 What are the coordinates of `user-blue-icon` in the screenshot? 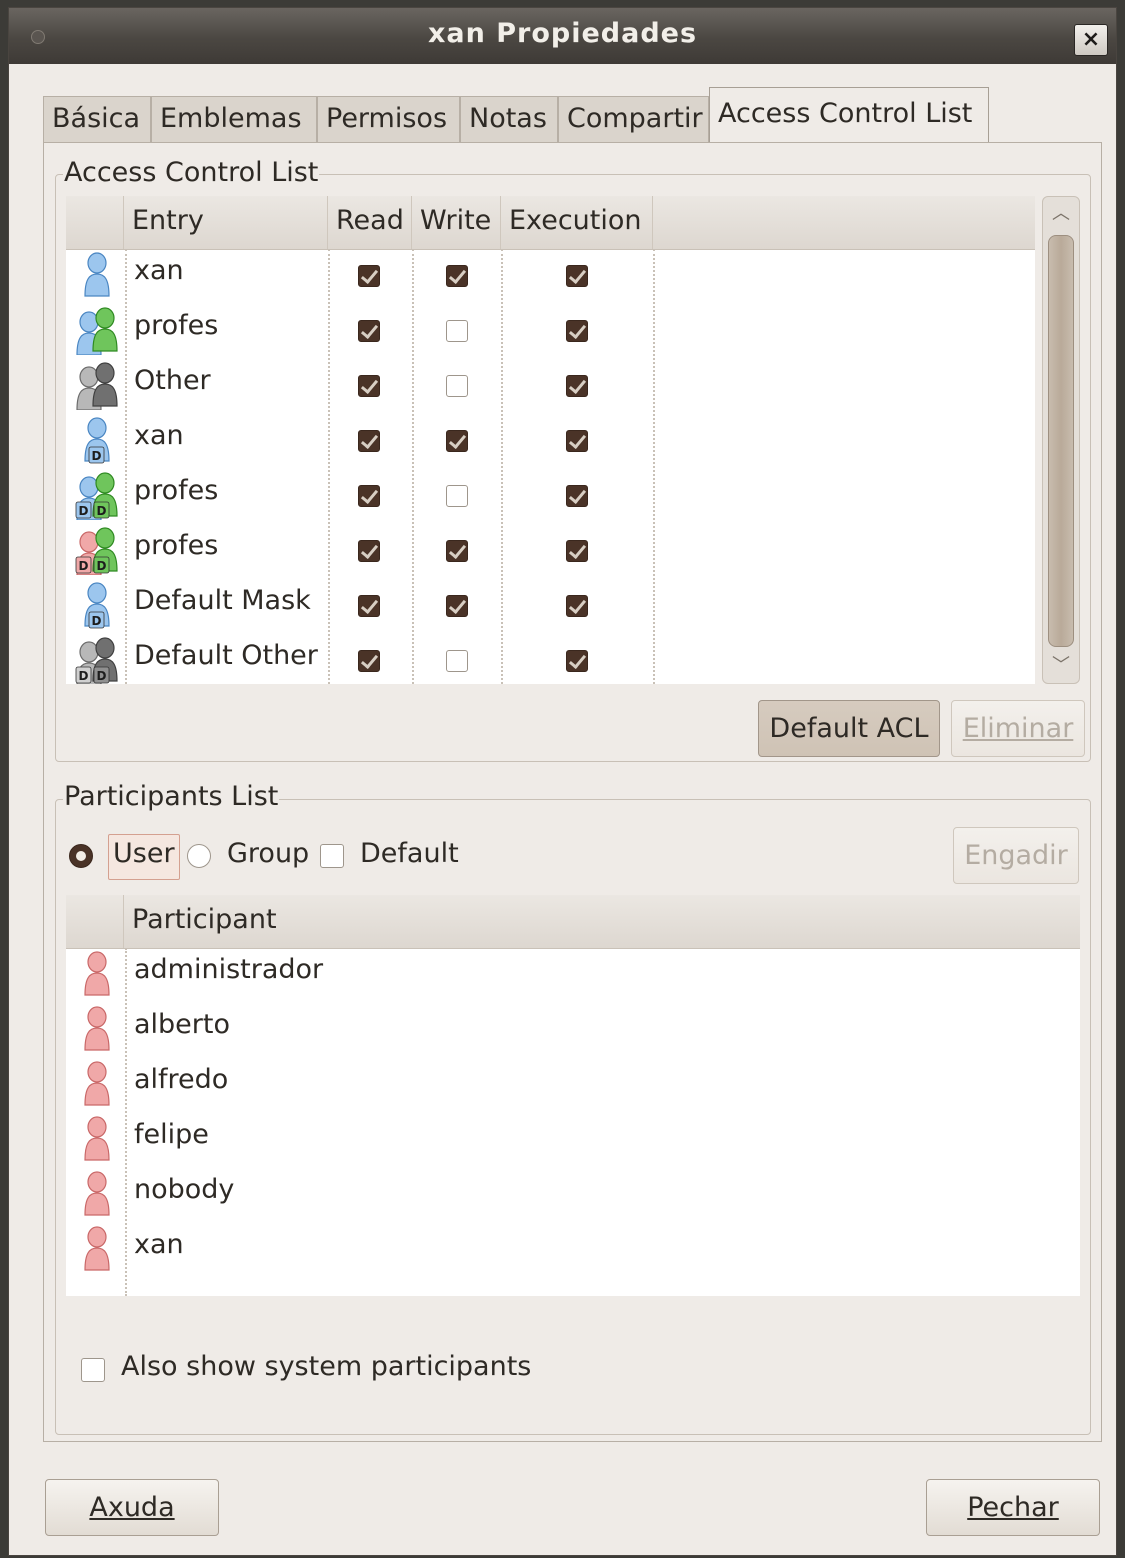 It's located at (97, 276).